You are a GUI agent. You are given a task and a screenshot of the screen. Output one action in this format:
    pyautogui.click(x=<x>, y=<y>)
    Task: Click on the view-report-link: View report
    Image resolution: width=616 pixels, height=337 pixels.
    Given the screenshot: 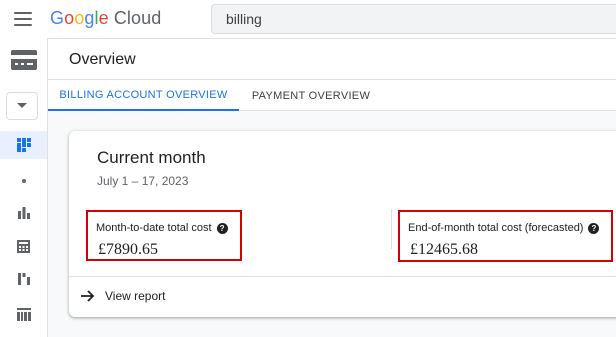 What is the action you would take?
    pyautogui.click(x=123, y=296)
    